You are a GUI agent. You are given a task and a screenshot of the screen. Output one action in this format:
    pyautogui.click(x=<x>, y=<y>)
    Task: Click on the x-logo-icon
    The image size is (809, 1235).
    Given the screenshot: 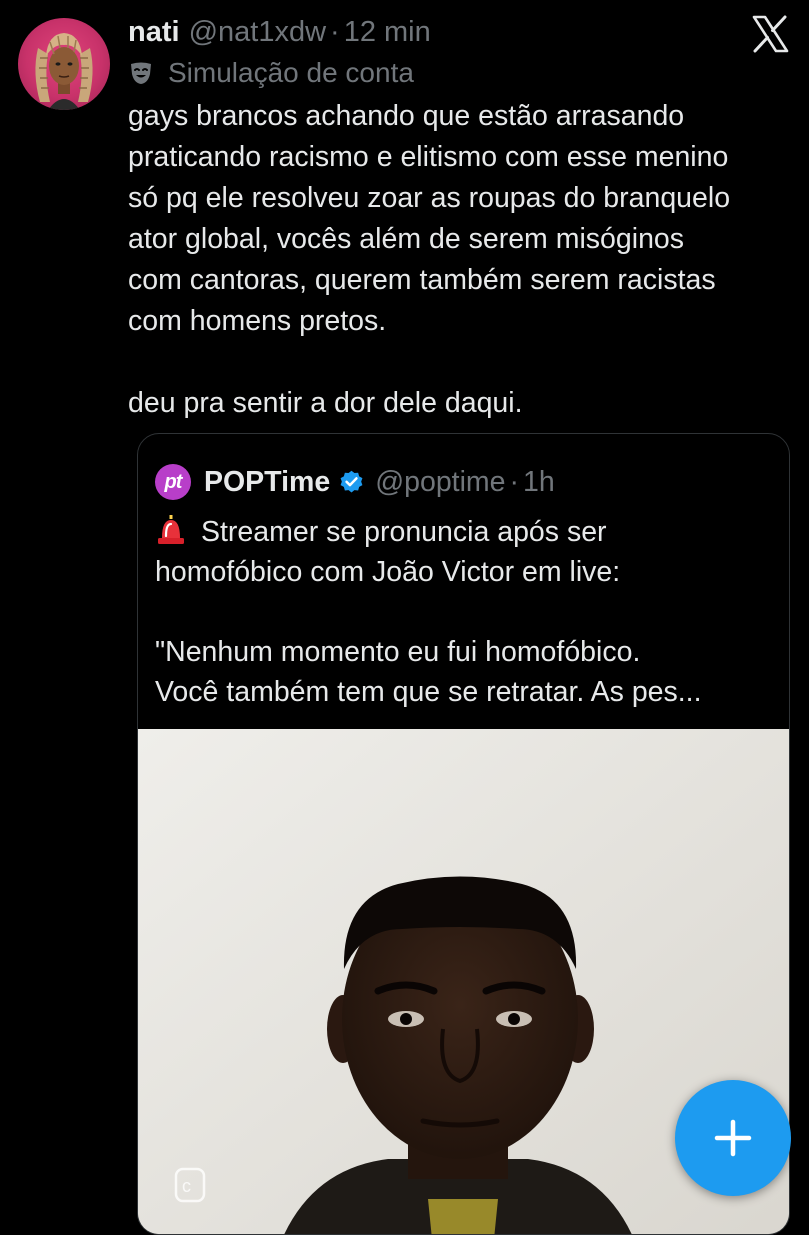 What is the action you would take?
    pyautogui.click(x=770, y=34)
    